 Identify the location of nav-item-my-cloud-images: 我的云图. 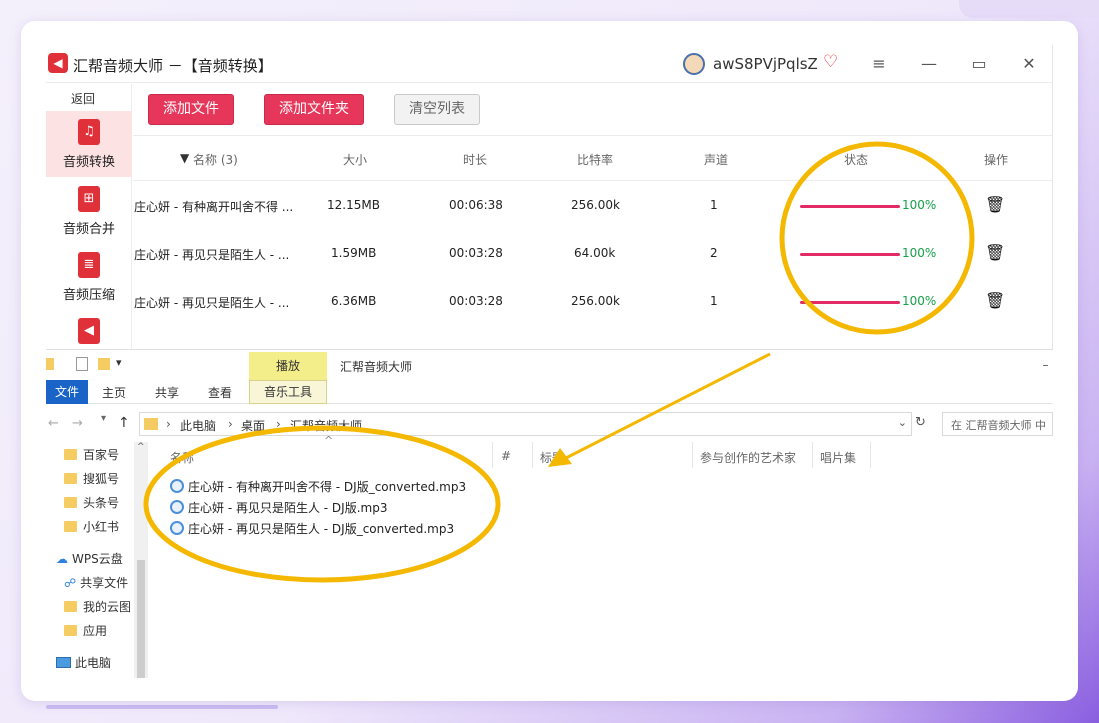
(97, 606).